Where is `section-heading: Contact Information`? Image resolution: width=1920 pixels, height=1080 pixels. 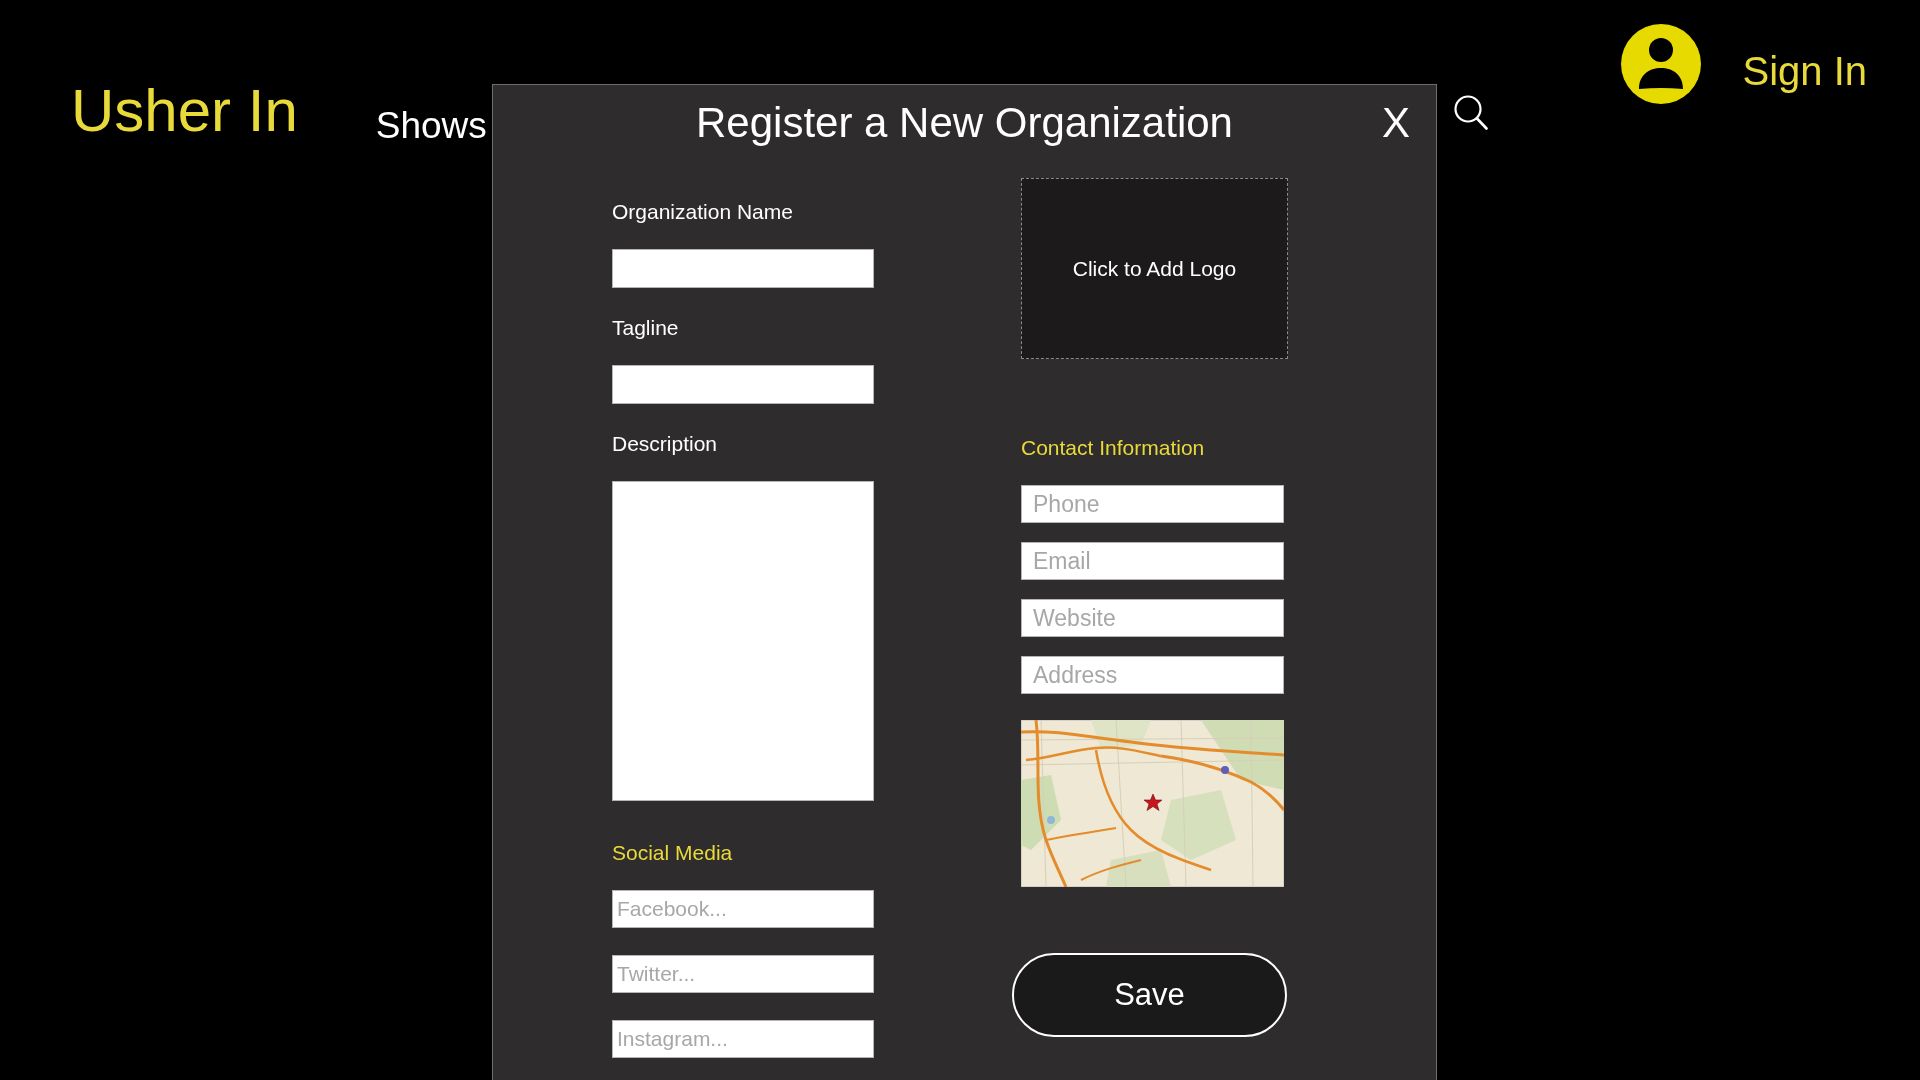
section-heading: Contact Information is located at coordinates (1113, 448).